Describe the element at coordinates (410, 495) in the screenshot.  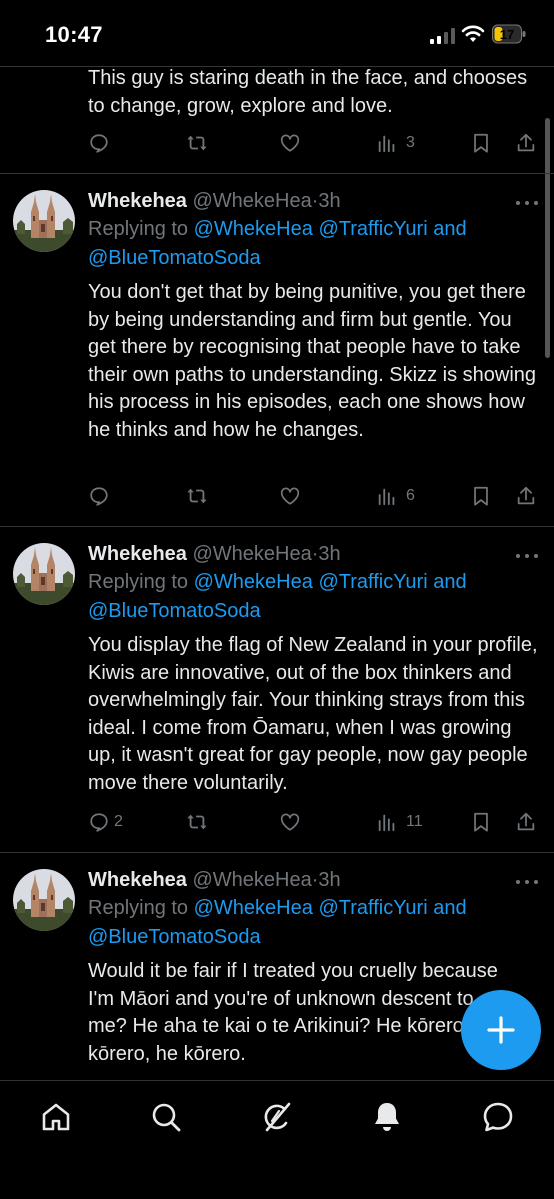
I see `views-count: 6` at that location.